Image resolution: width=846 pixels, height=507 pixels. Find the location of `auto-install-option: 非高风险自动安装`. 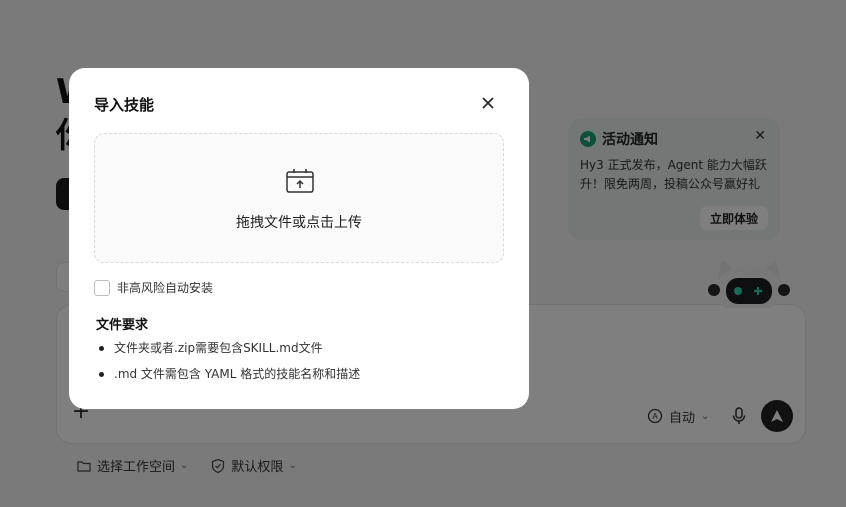

auto-install-option: 非高风险自动安装 is located at coordinates (153, 287).